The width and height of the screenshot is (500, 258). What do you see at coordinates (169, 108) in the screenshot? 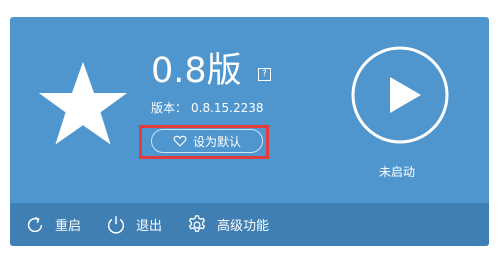
I see `version-label: 版本：` at bounding box center [169, 108].